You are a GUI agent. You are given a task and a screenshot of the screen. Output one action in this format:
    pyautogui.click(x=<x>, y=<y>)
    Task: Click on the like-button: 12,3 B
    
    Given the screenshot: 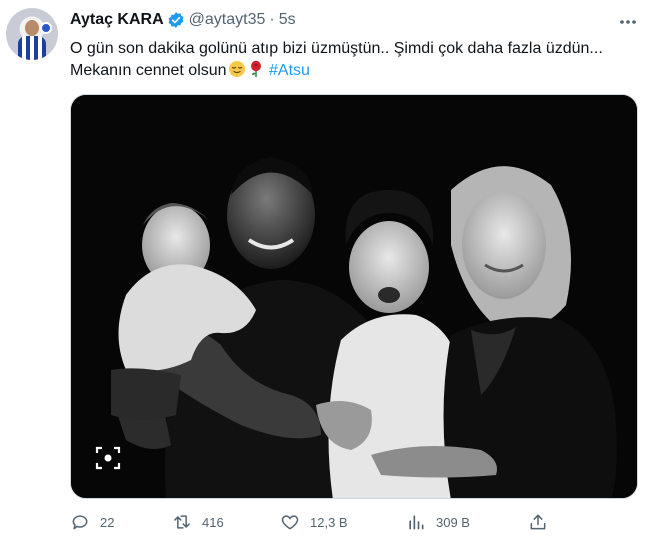 What is the action you would take?
    pyautogui.click(x=314, y=522)
    